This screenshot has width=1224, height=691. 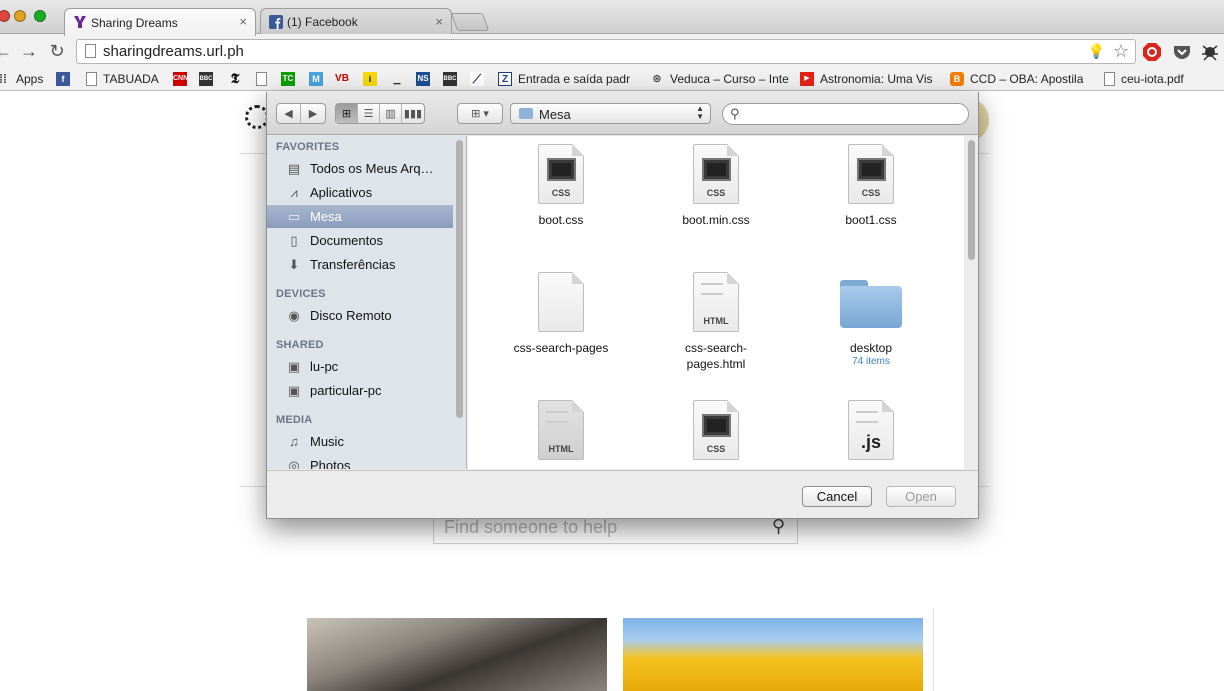 I want to click on site-search-input: Find someone to help, so click(x=530, y=527).